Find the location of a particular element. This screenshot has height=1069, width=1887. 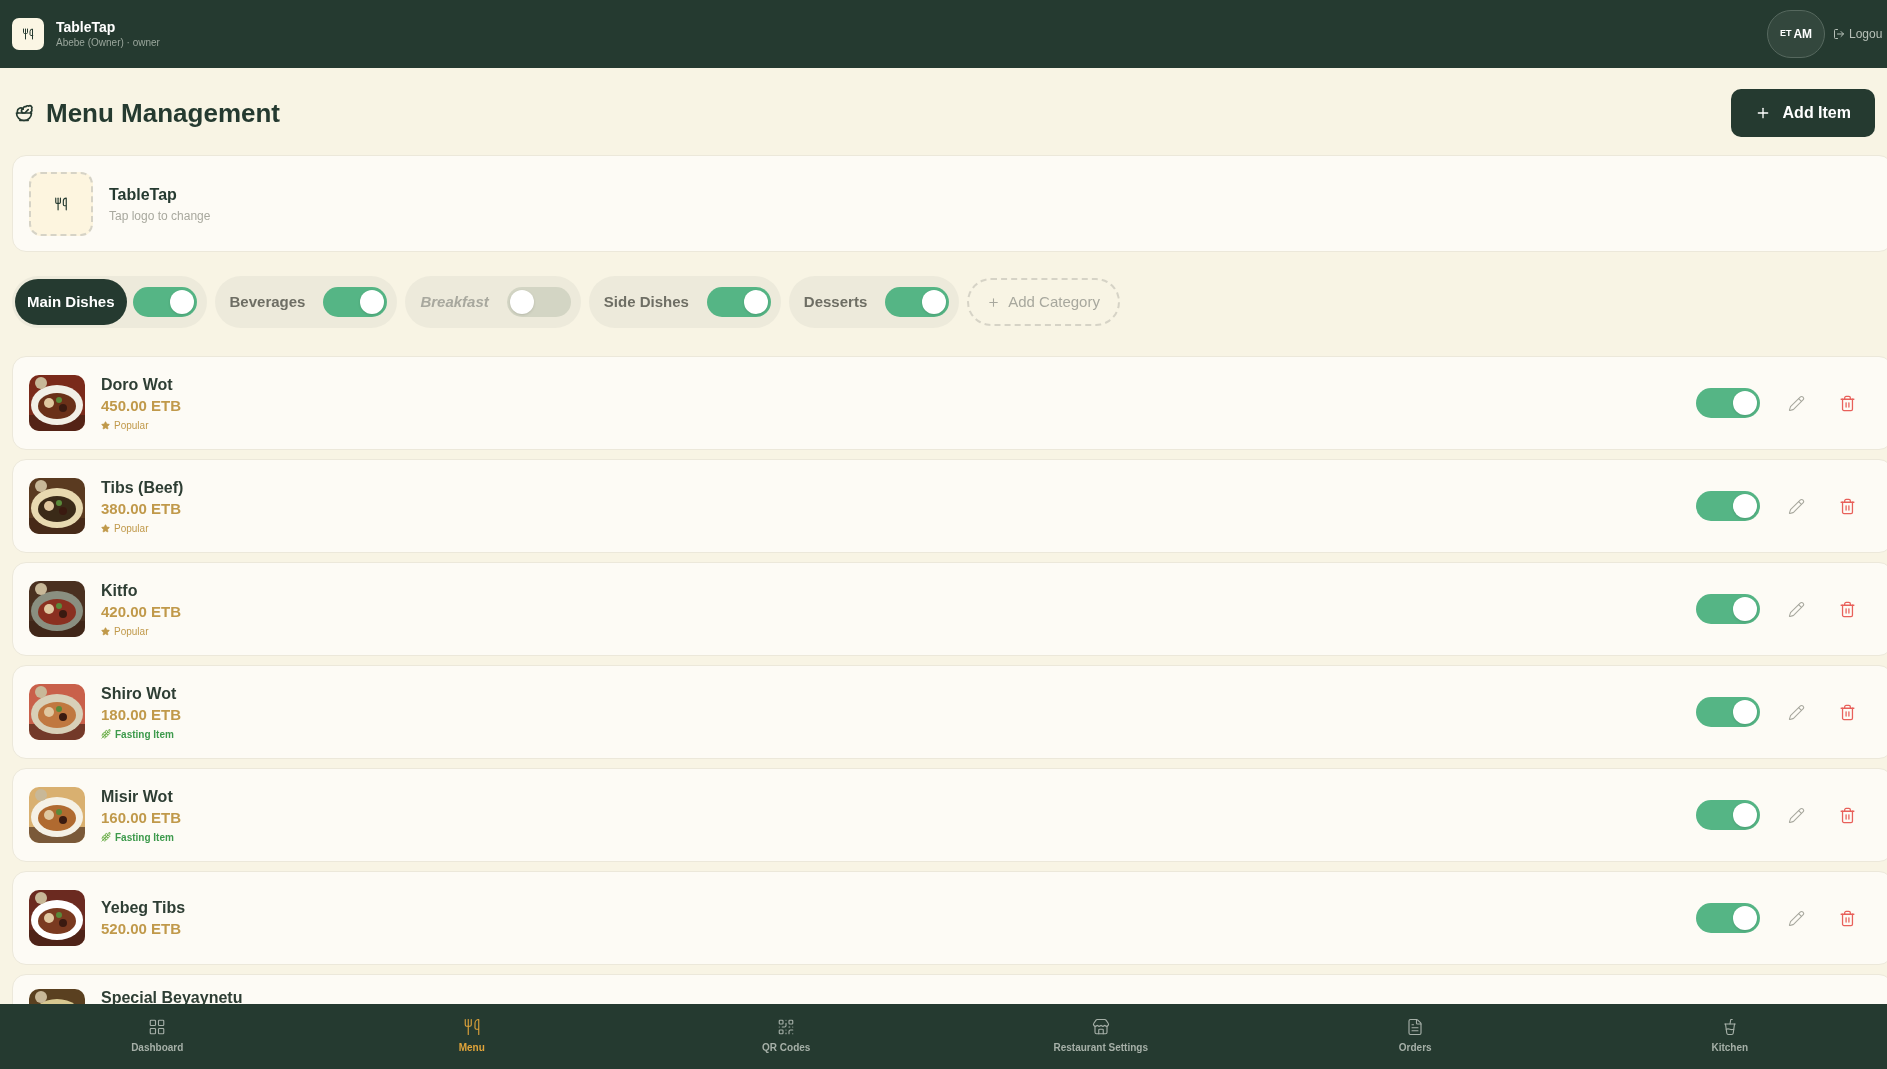

category-tab: Beverages is located at coordinates (267, 302).